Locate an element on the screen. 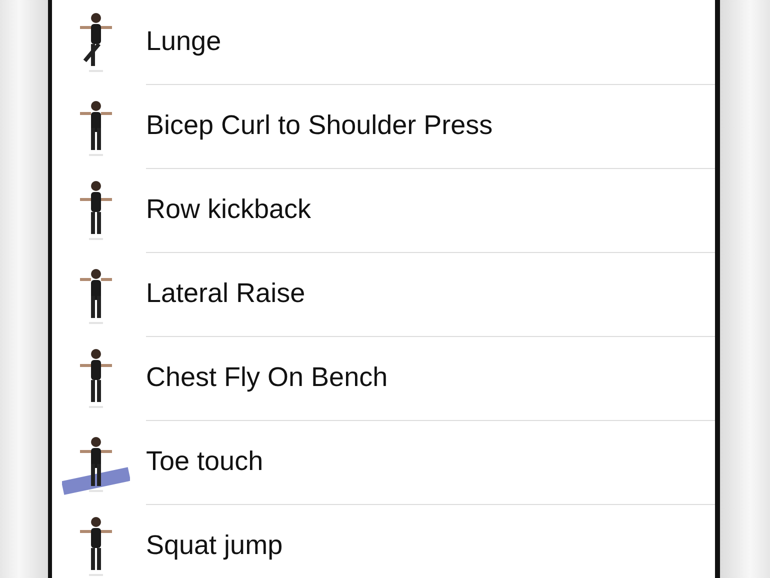  exercise-name: Squat jump is located at coordinates (214, 545).